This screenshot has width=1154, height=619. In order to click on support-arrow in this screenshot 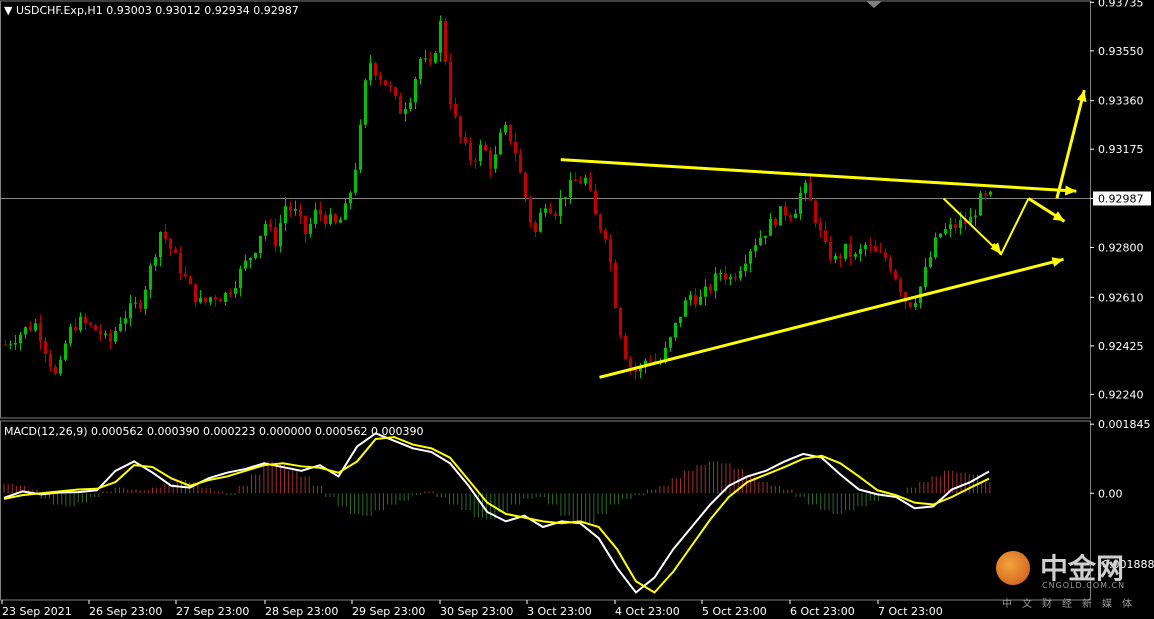, I will do `click(831, 318)`.